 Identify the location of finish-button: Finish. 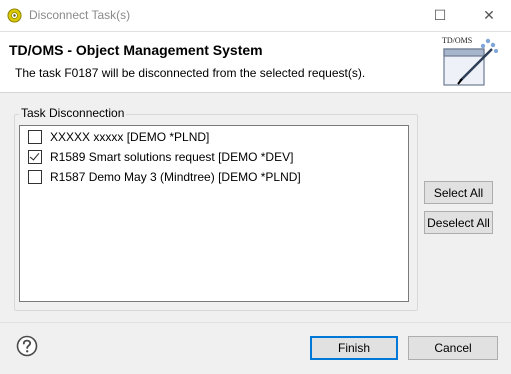
(354, 348).